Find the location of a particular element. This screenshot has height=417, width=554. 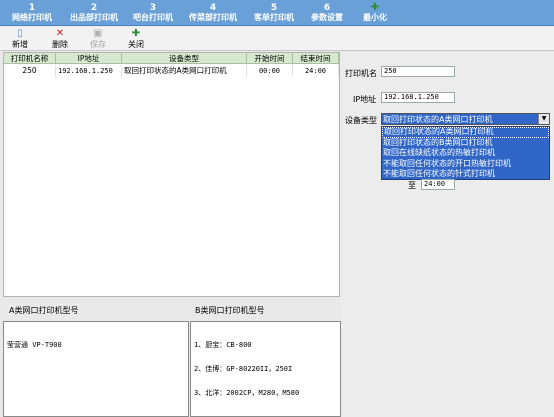

tab-number: 6 is located at coordinates (327, 8).